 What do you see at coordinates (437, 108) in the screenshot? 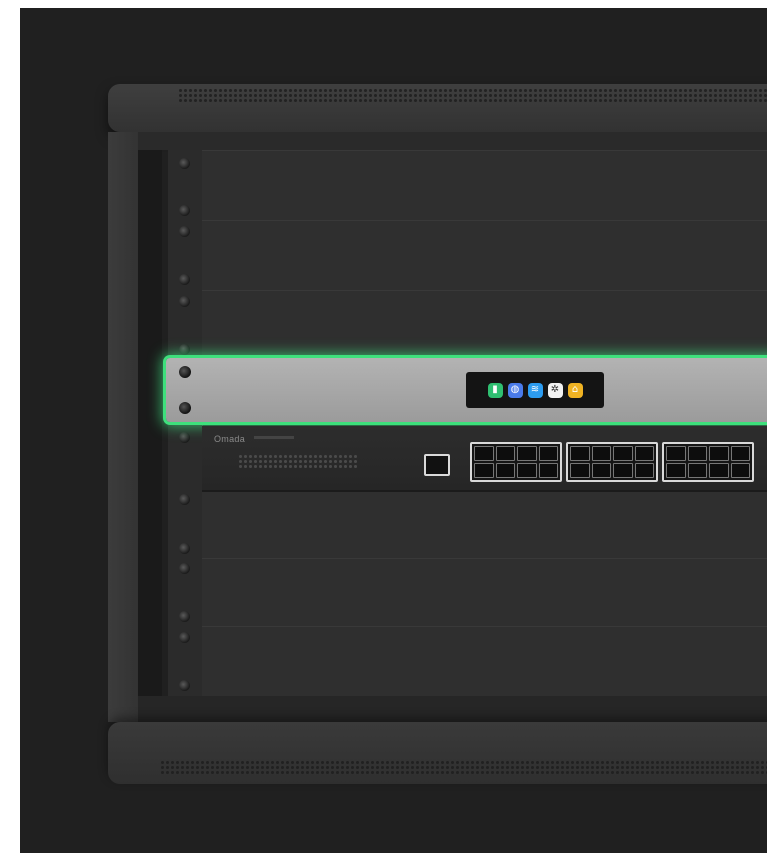
I see `rack-top-cap` at bounding box center [437, 108].